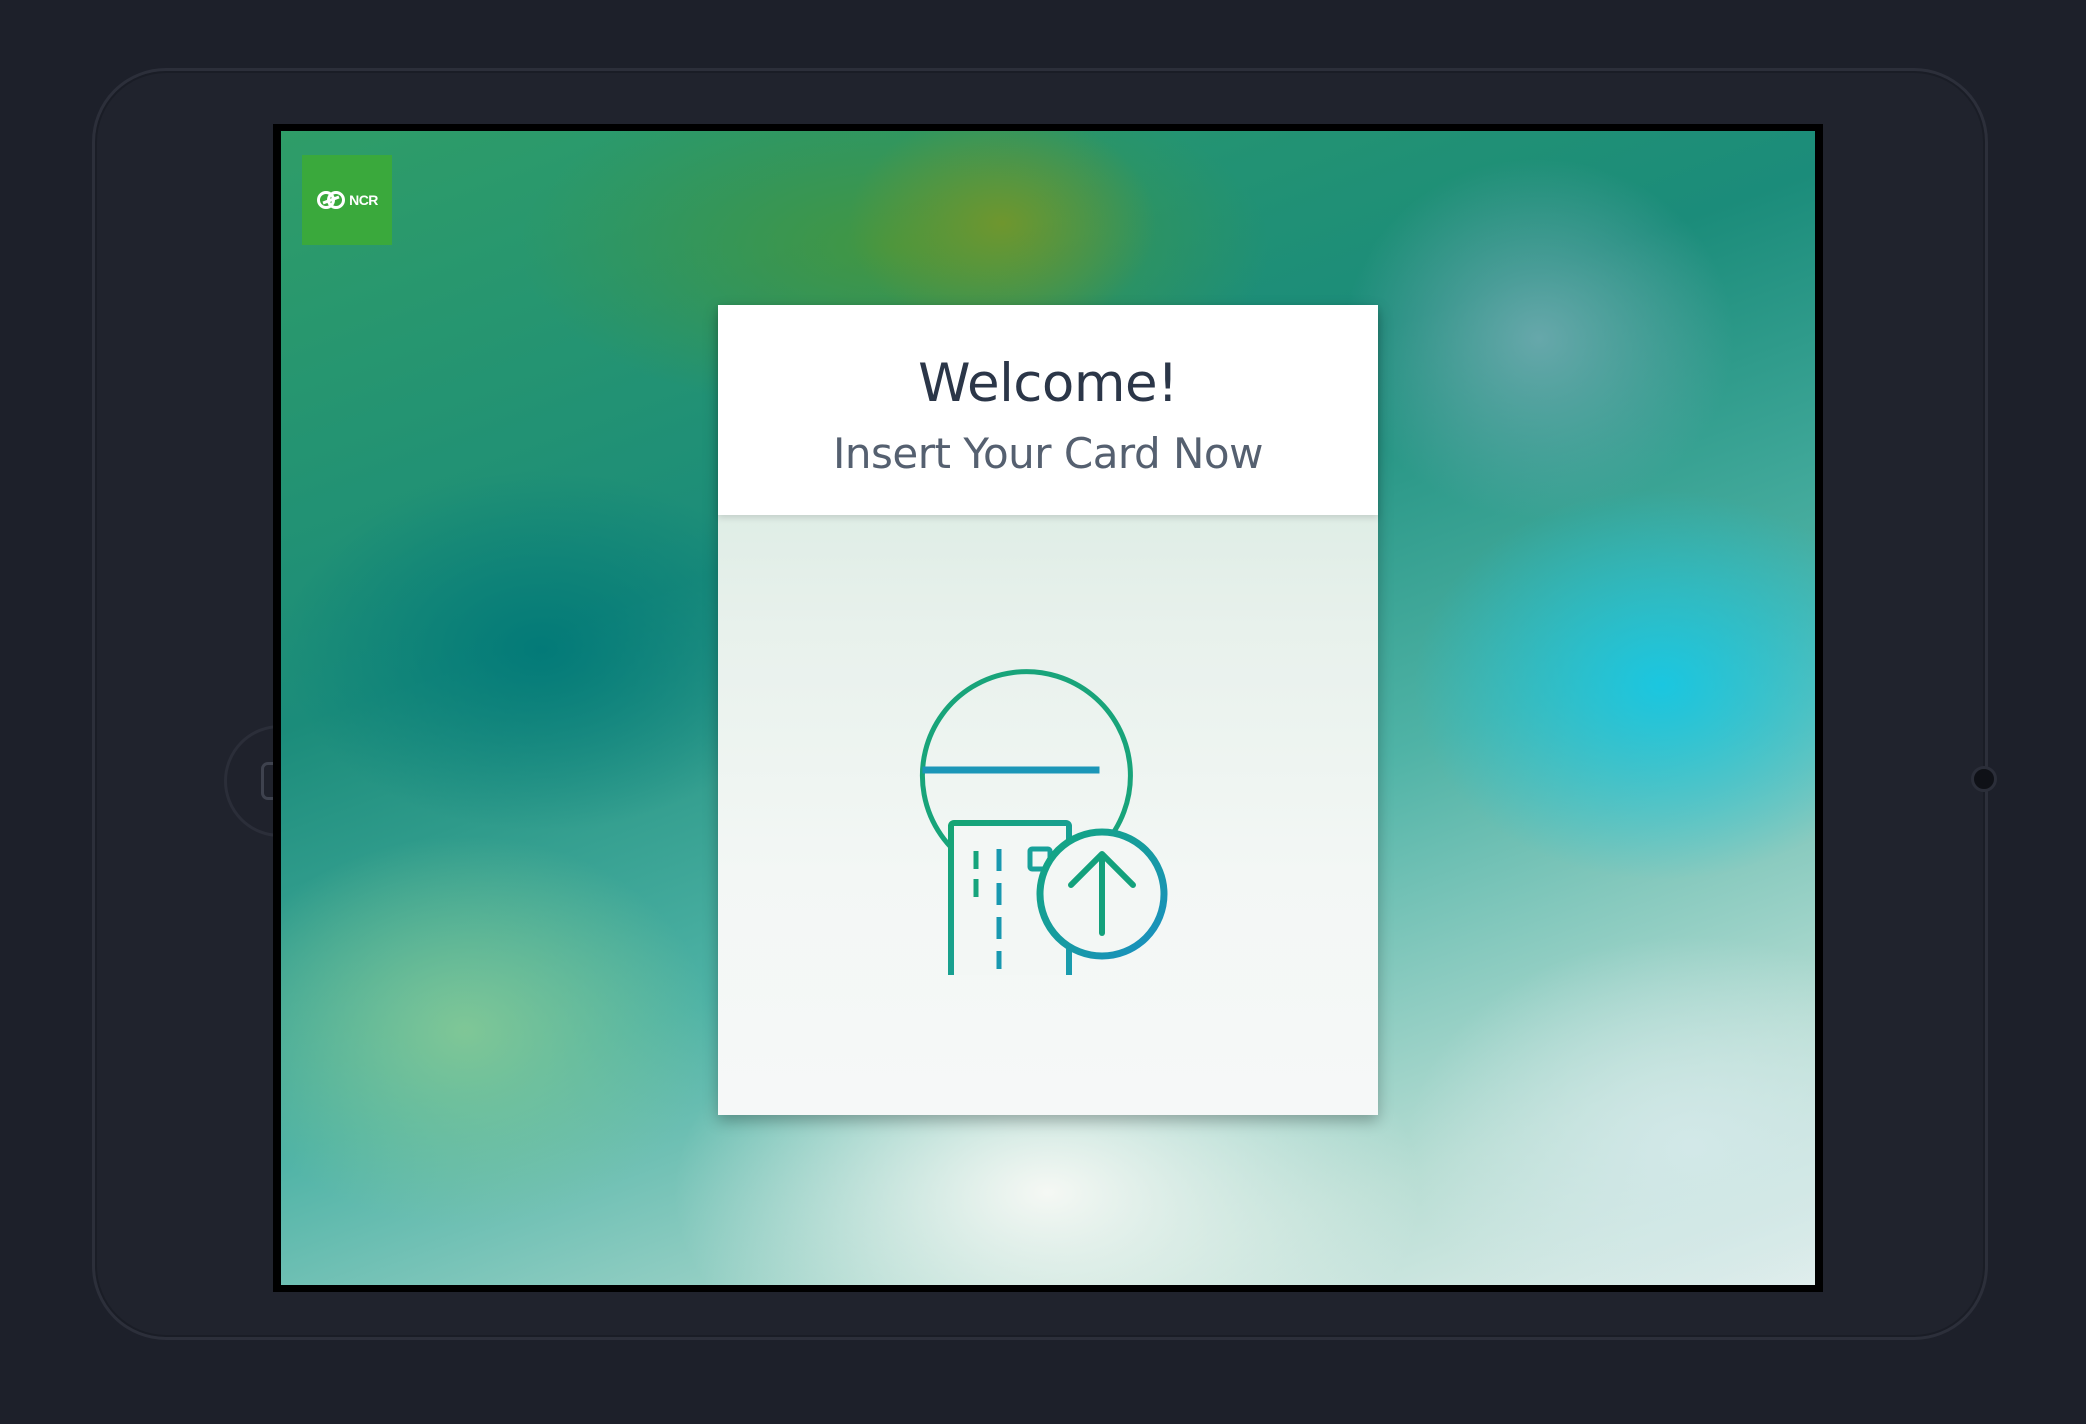 This screenshot has height=1424, width=2086. Describe the element at coordinates (1048, 453) in the screenshot. I see `insert-card-instruction: Insert Your Card Now` at that location.